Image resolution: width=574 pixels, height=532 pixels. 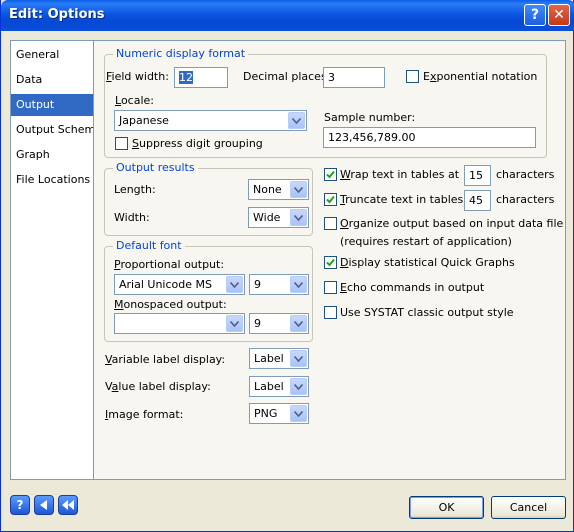 I want to click on proportional-size-value: 9, so click(x=257, y=284).